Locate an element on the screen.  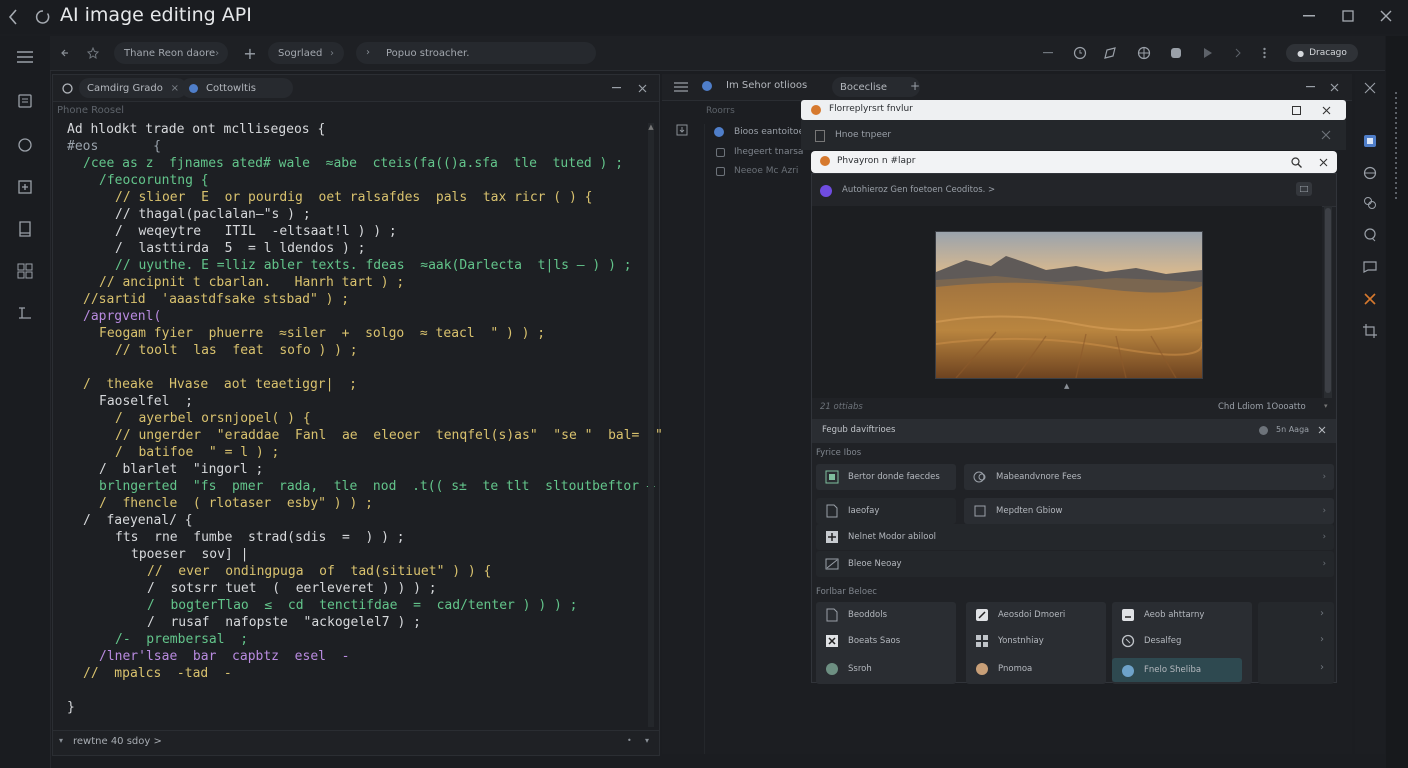
message-icon is located at coordinates (1370, 267).